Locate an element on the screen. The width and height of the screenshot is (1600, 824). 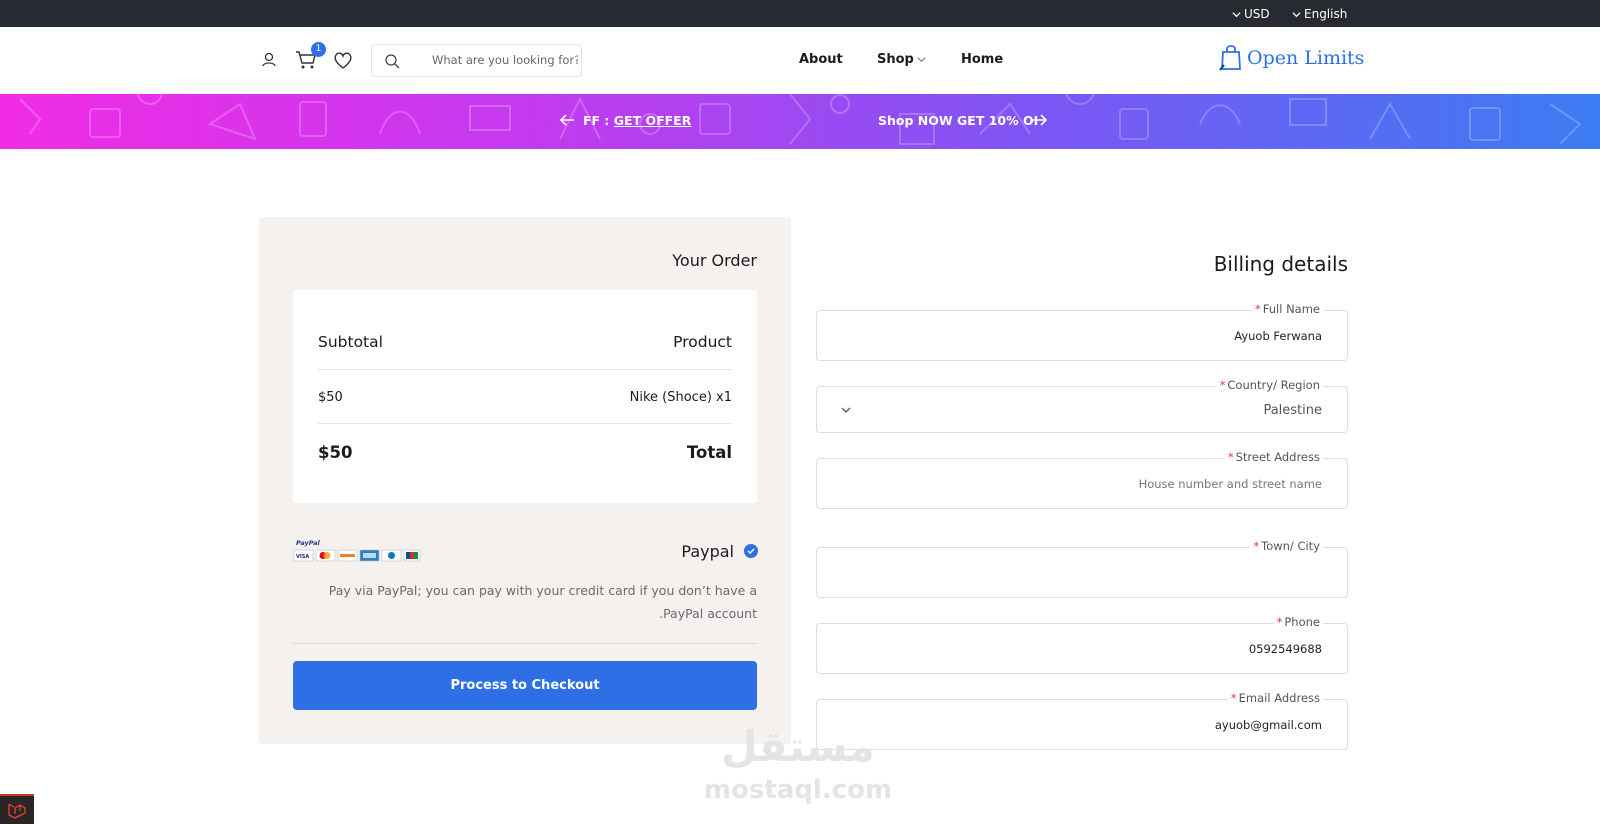
field-label: * Street Address is located at coordinates (1273, 457).